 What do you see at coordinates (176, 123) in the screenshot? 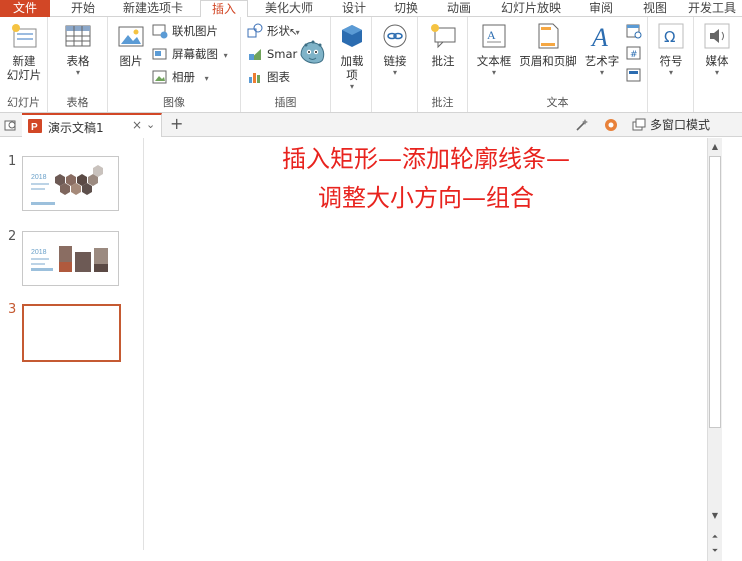
I see `new-tab-button: +` at bounding box center [176, 123].